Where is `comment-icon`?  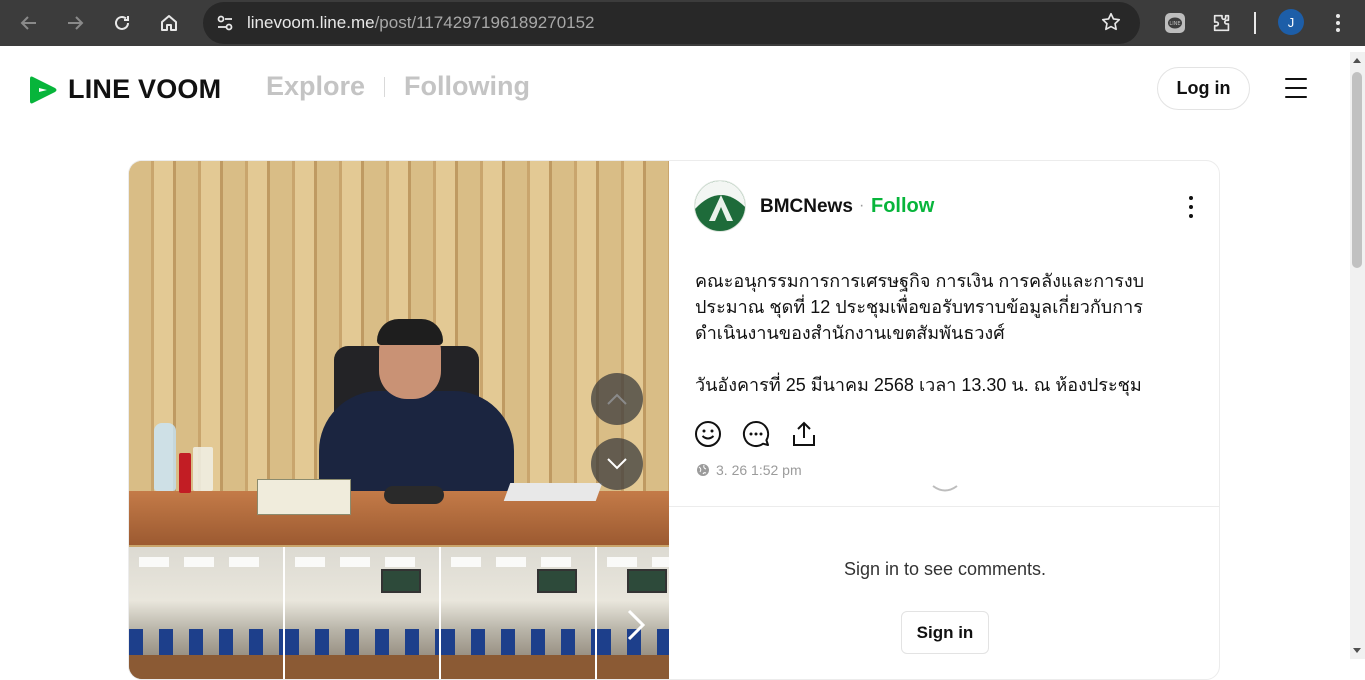
comment-icon is located at coordinates (756, 434).